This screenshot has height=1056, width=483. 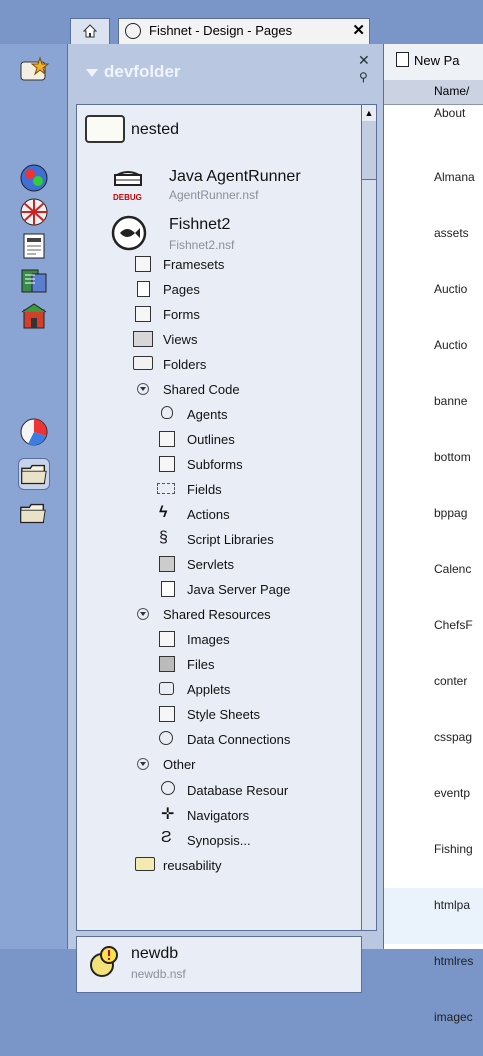 What do you see at coordinates (201, 389) in the screenshot?
I see `tree-item-shared-code: Shared Code` at bounding box center [201, 389].